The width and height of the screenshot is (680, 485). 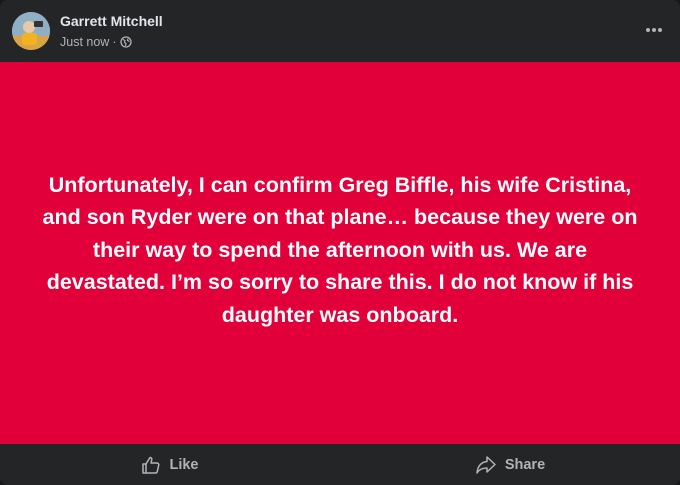 What do you see at coordinates (486, 464) in the screenshot?
I see `share-icon` at bounding box center [486, 464].